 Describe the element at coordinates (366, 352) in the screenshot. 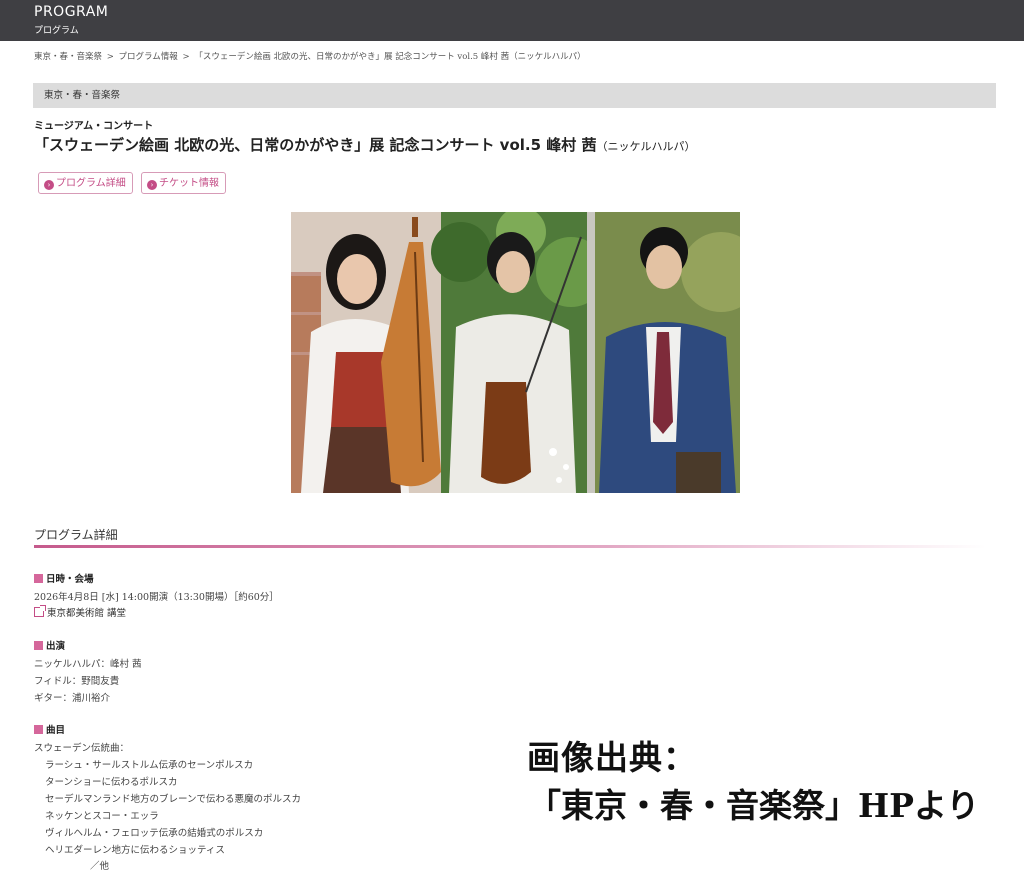

I see `photo-panel-nyckelharpa` at that location.